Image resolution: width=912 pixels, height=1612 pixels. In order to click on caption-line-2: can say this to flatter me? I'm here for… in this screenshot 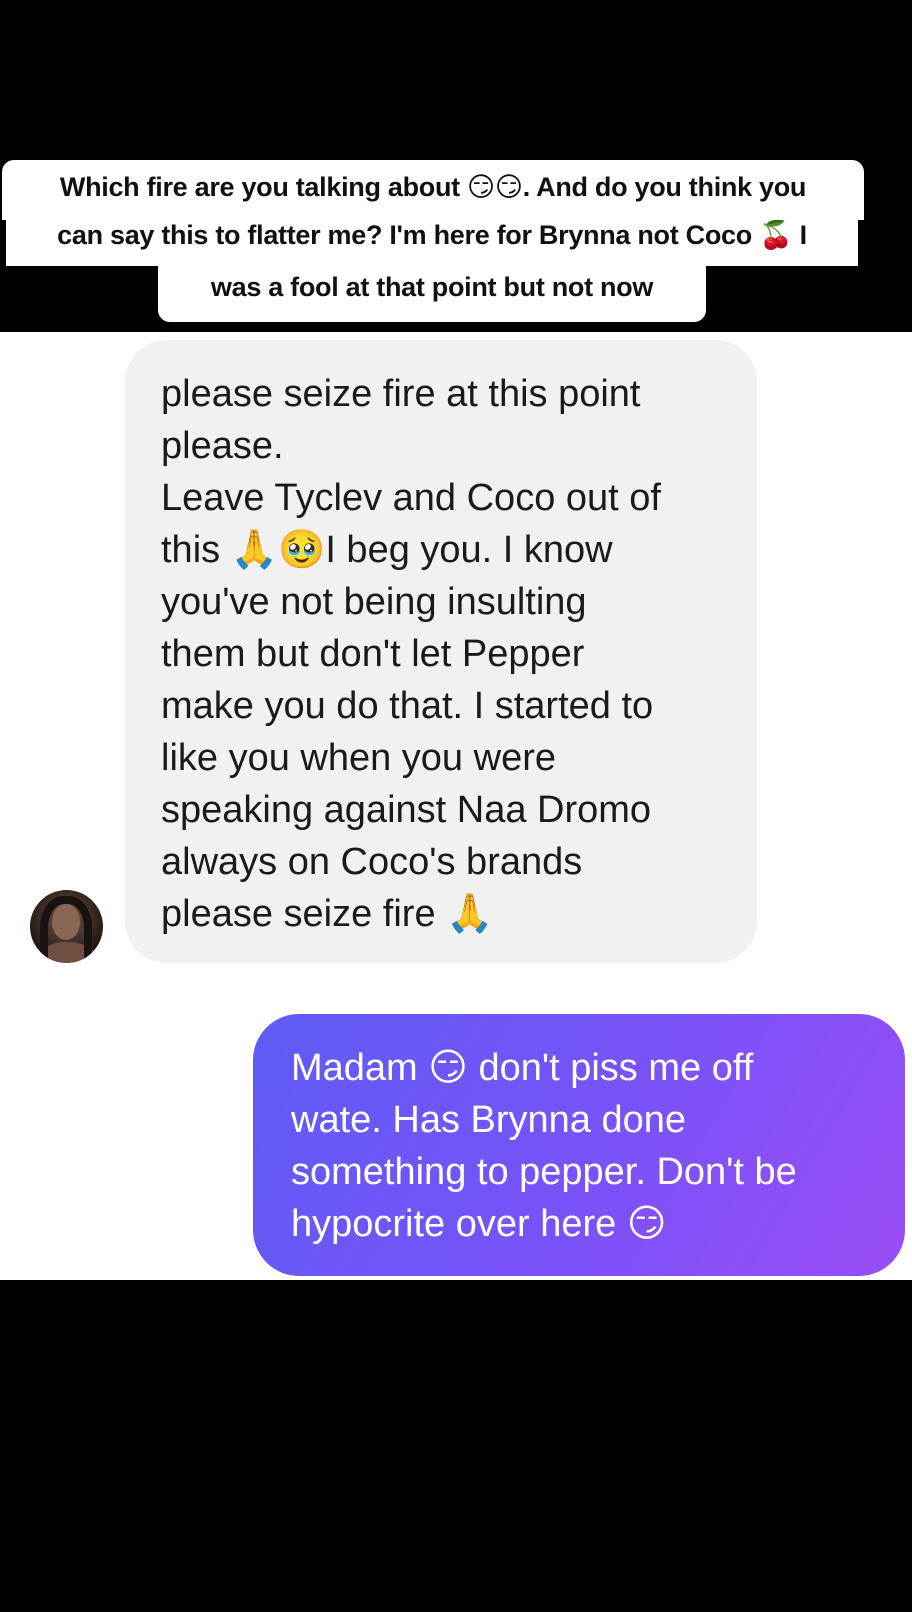, I will do `click(432, 239)`.